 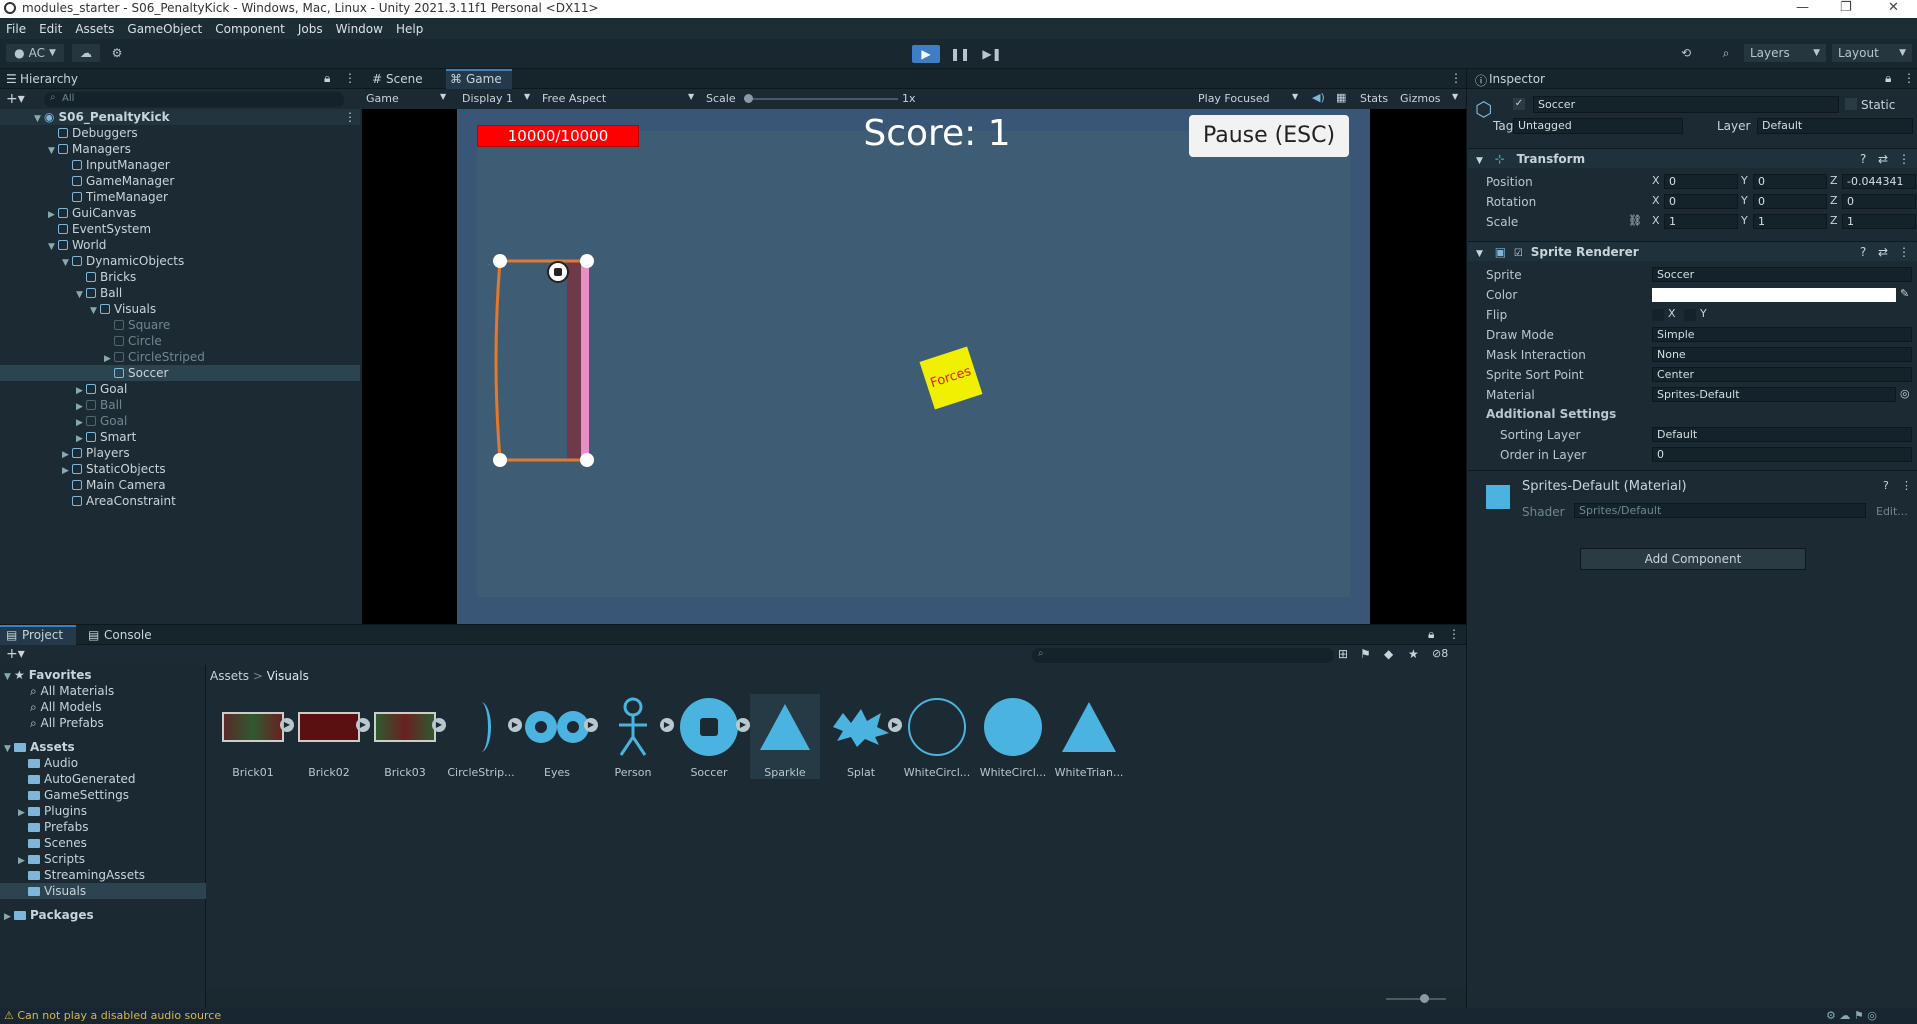 What do you see at coordinates (359, 29) in the screenshot?
I see `menu-window: Window` at bounding box center [359, 29].